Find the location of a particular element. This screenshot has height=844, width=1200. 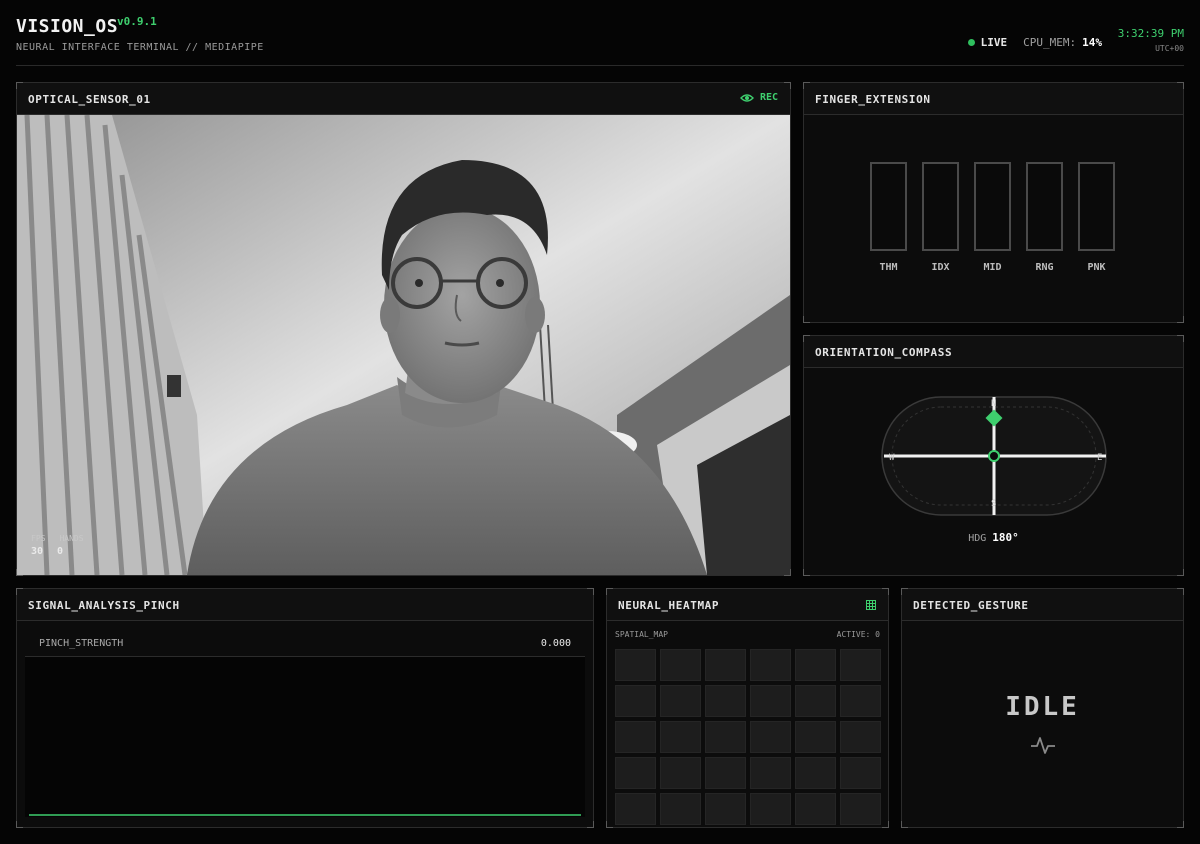

app-subtitle: NEURAL INTERFACE TERMINAL // MEDIAPIPE is located at coordinates (140, 47).